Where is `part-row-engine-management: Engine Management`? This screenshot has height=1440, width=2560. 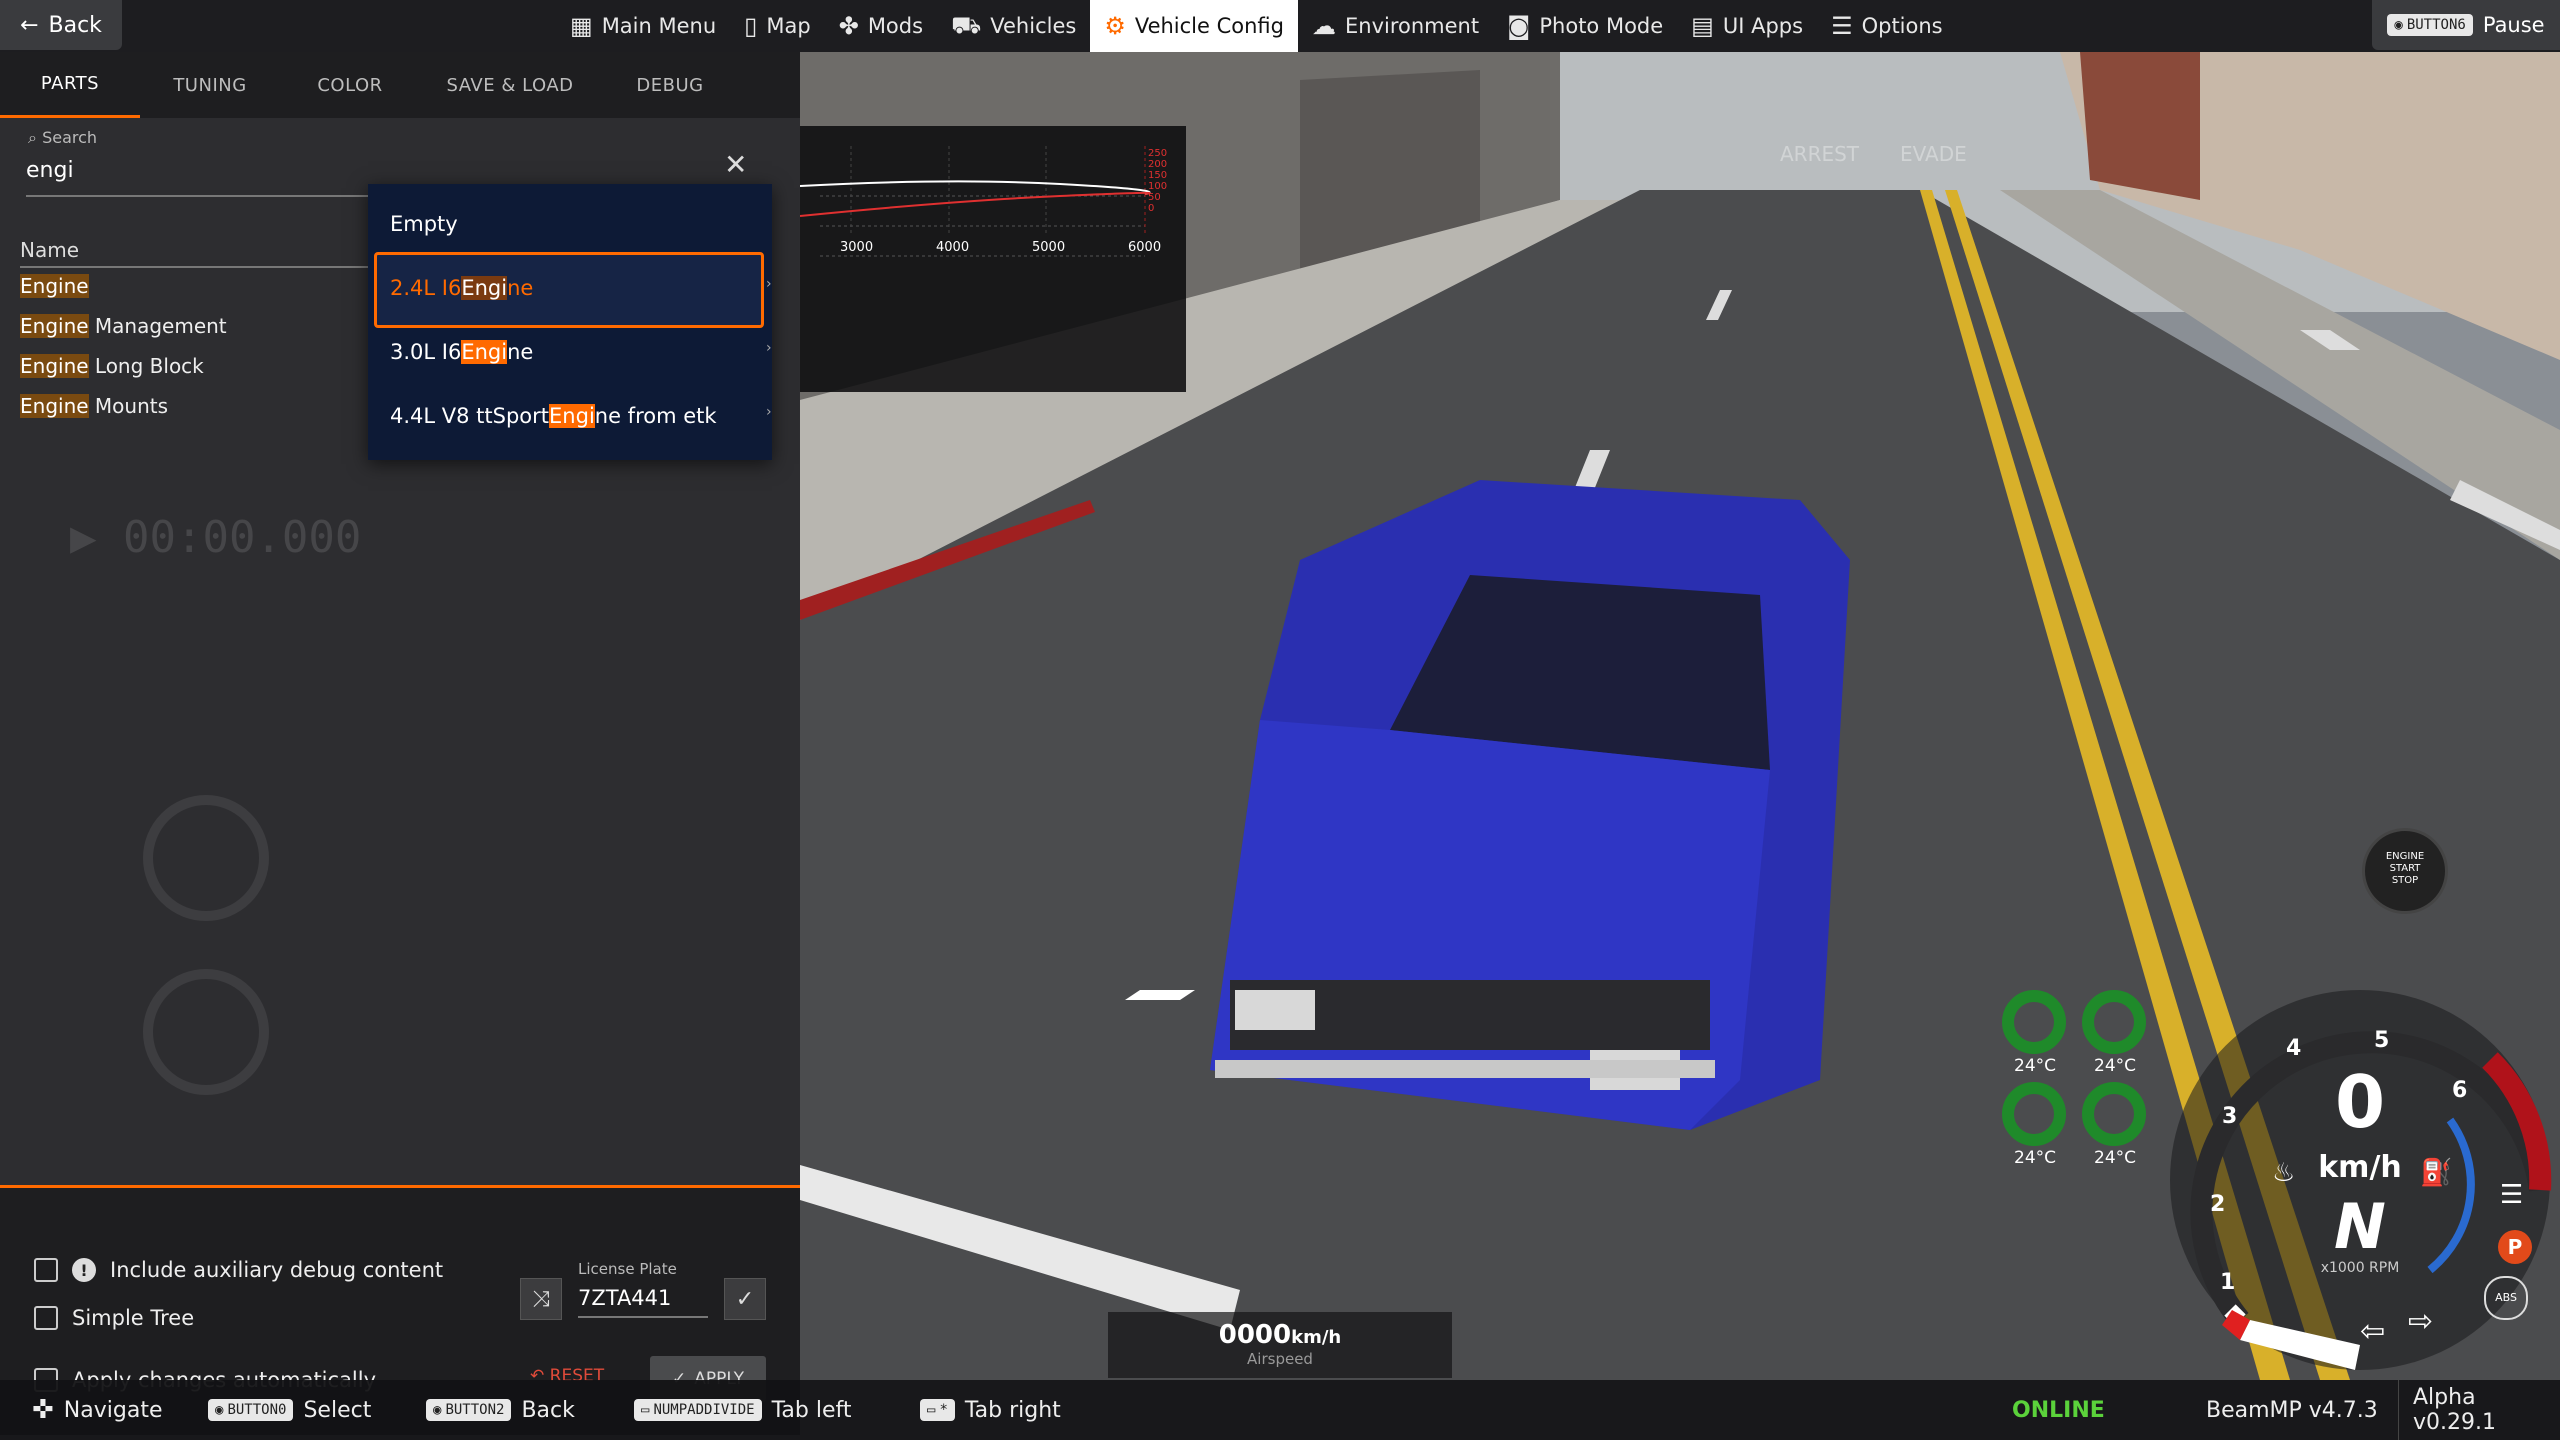 part-row-engine-management: Engine Management is located at coordinates (123, 326).